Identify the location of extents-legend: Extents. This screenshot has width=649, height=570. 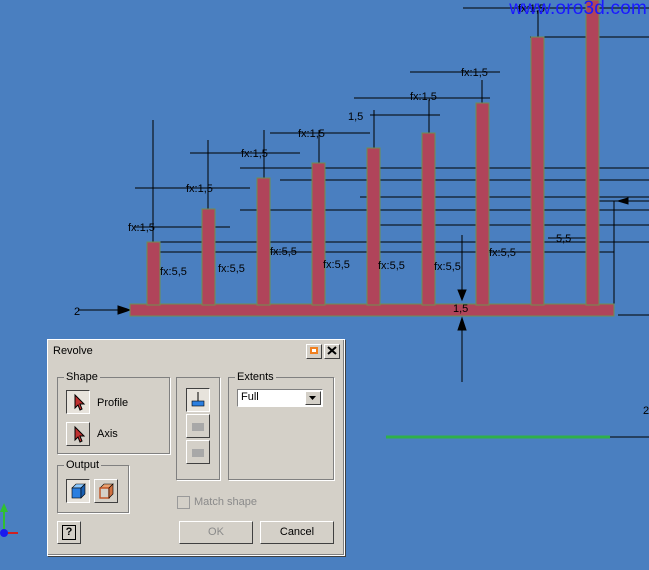
(255, 377).